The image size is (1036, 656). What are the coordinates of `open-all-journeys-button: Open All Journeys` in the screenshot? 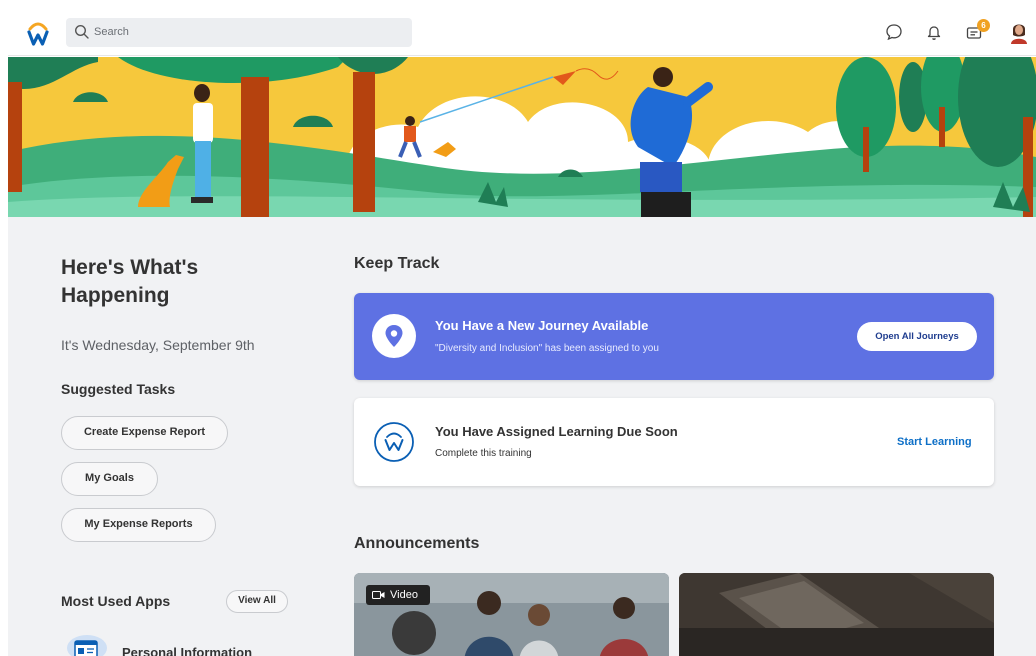 It's located at (917, 336).